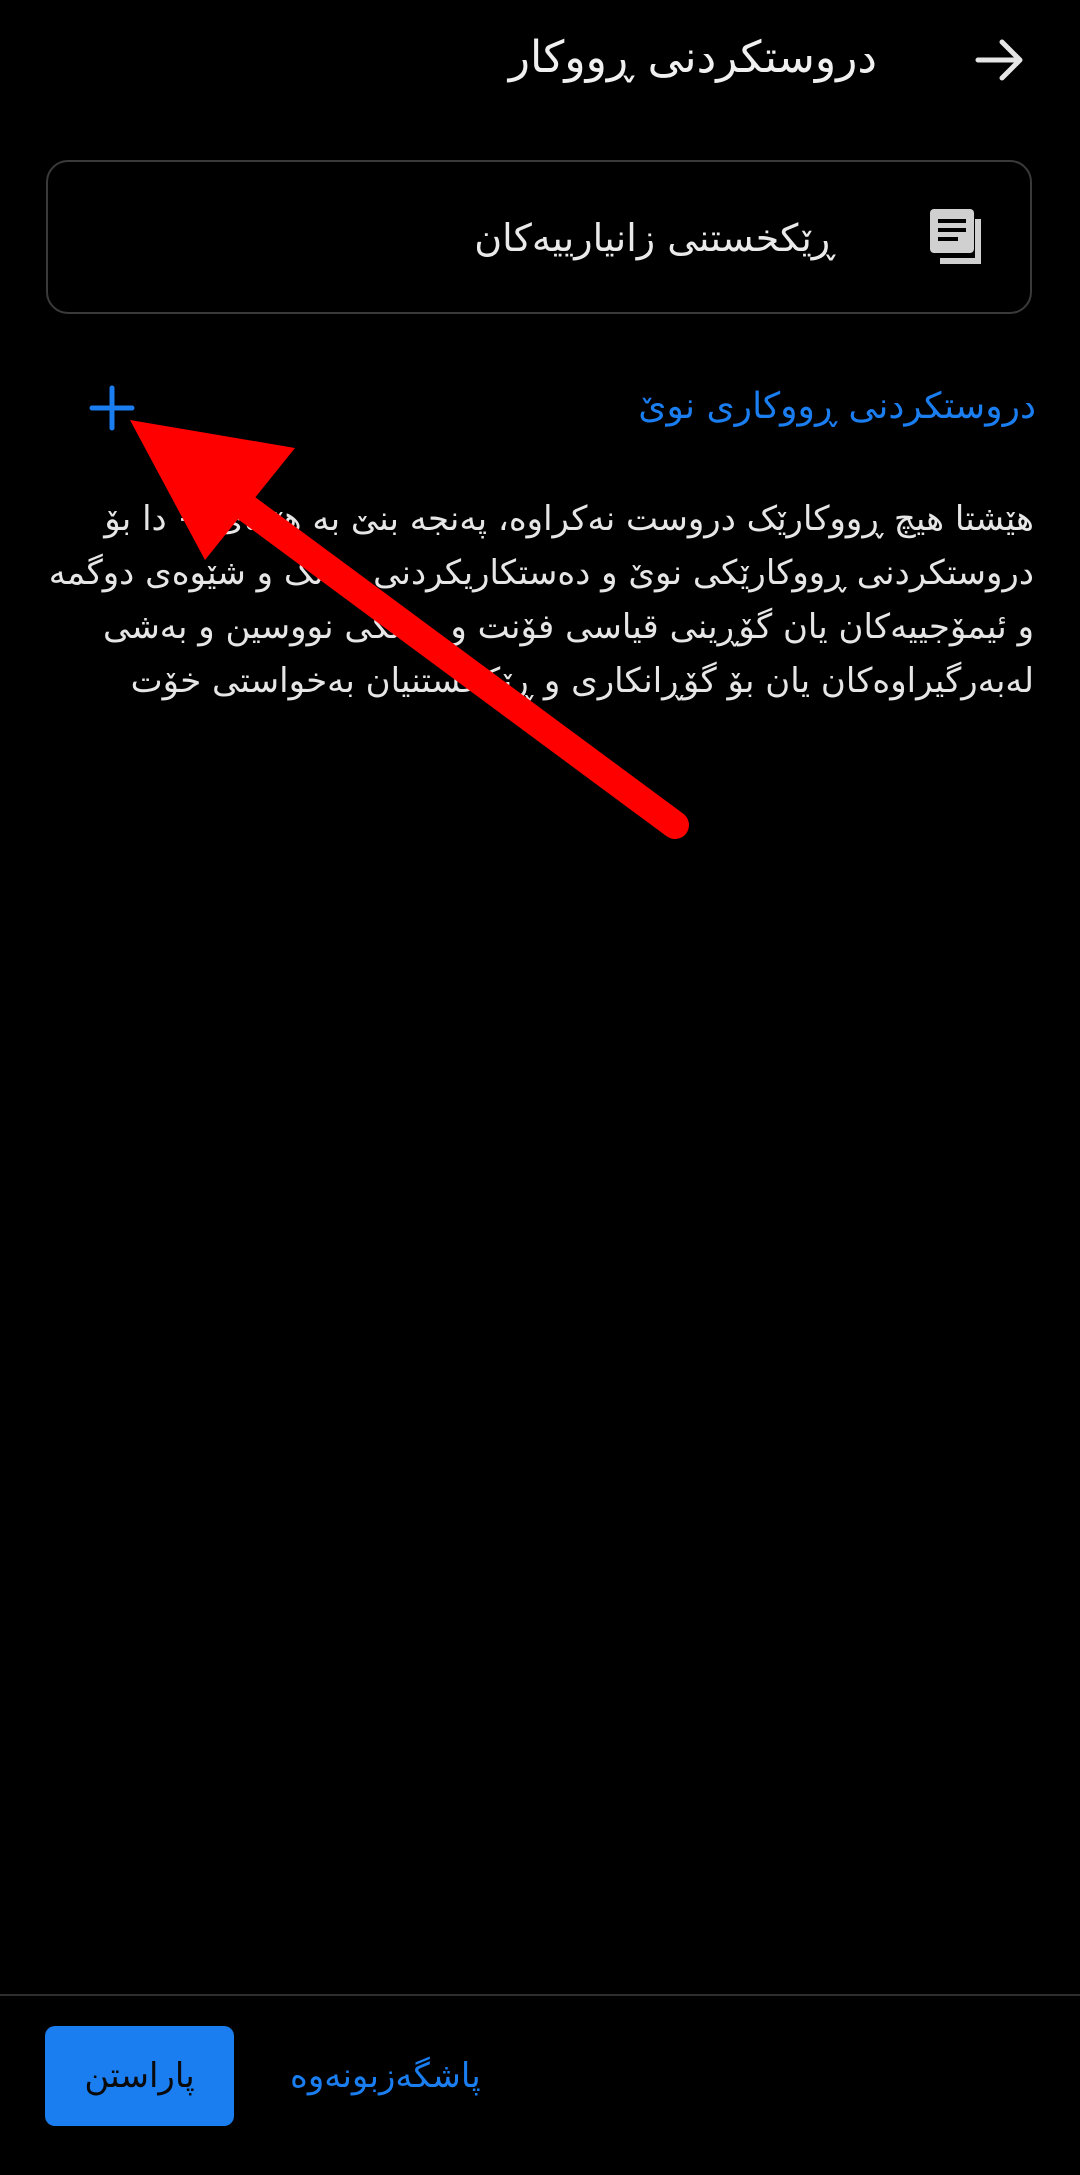  Describe the element at coordinates (385, 2076) in the screenshot. I see `cancel-button: پاشگەزبونەوە` at that location.